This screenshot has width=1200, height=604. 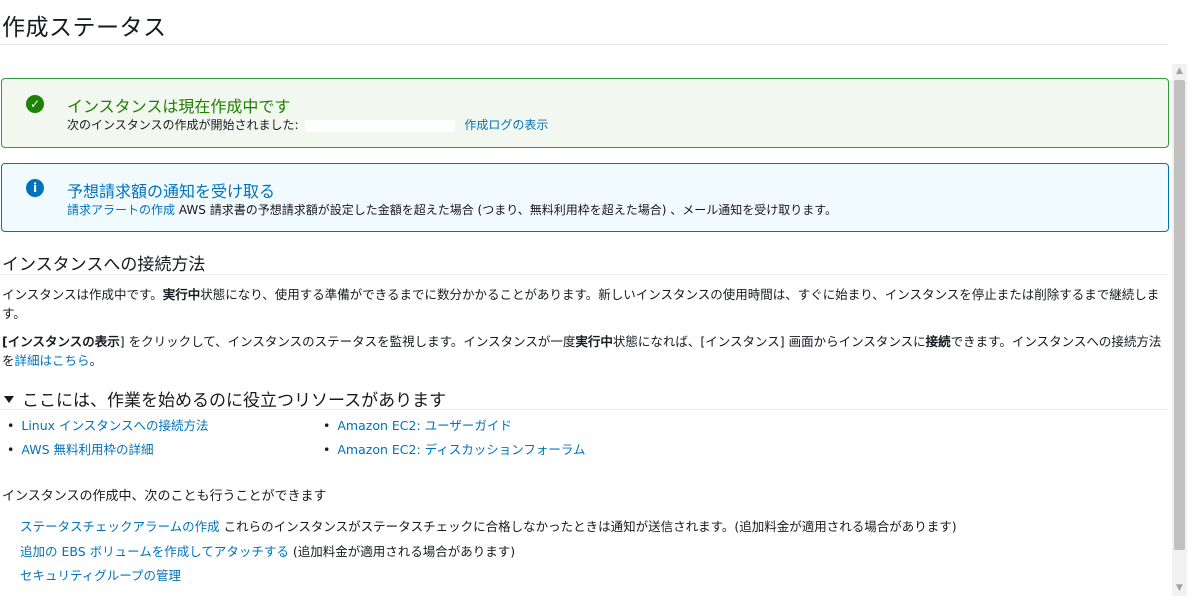 I want to click on title-divider, so click(x=584, y=44).